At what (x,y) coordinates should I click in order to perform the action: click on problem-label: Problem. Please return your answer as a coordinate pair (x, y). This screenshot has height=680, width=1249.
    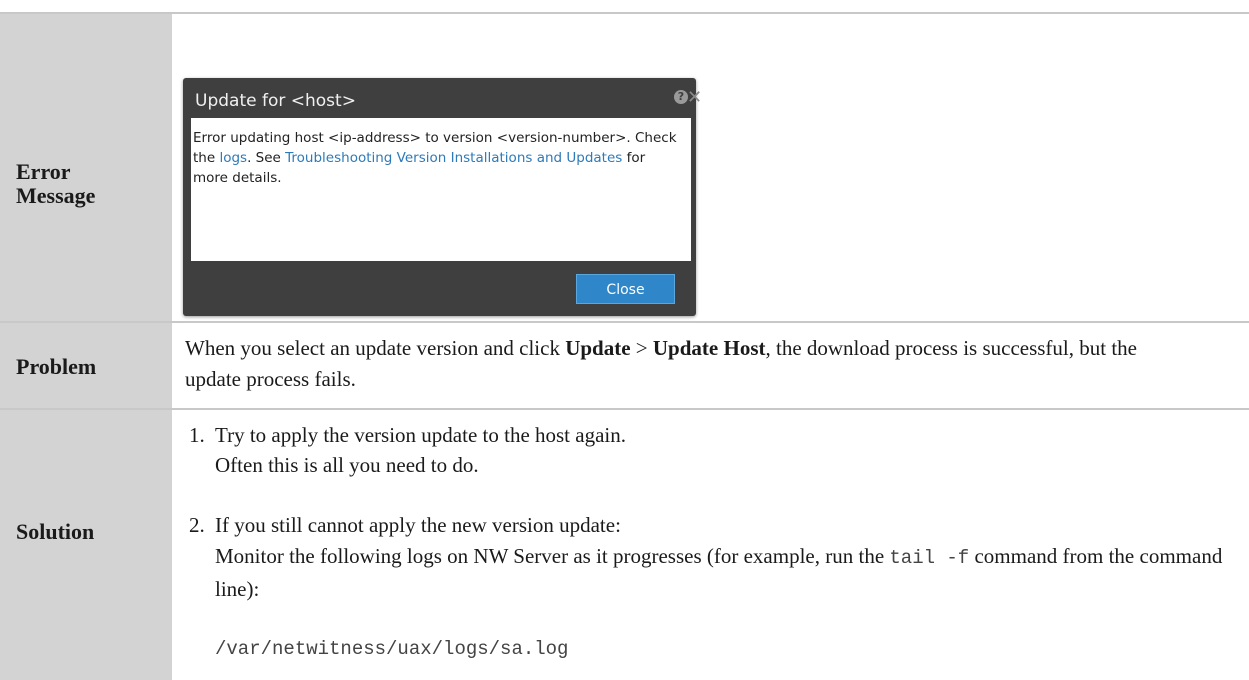
    Looking at the image, I should click on (86, 365).